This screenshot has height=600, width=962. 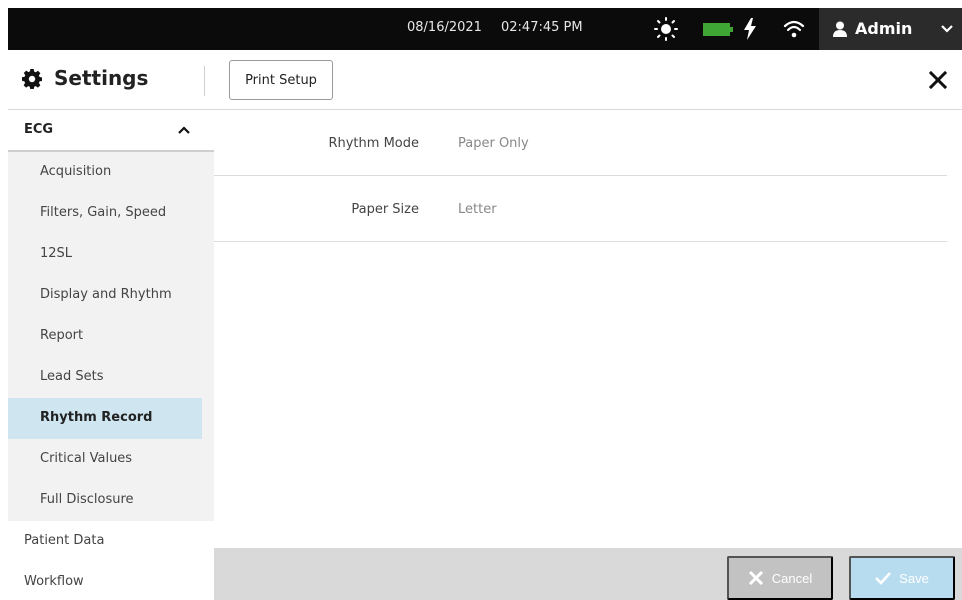 I want to click on sidebar-item-label: Filters, Gain, Speed, so click(x=103, y=212).